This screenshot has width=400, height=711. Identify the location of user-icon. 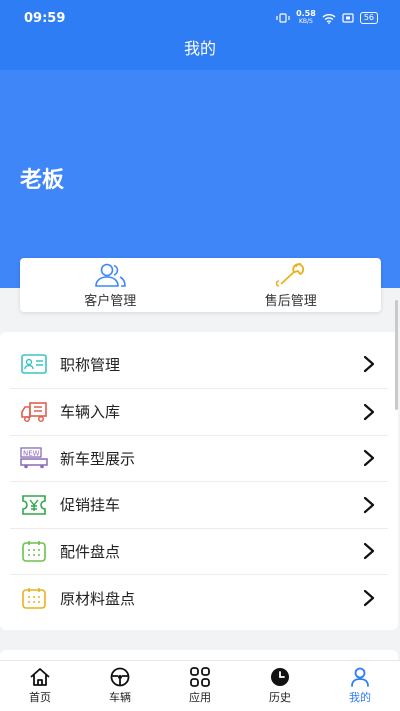
(360, 677).